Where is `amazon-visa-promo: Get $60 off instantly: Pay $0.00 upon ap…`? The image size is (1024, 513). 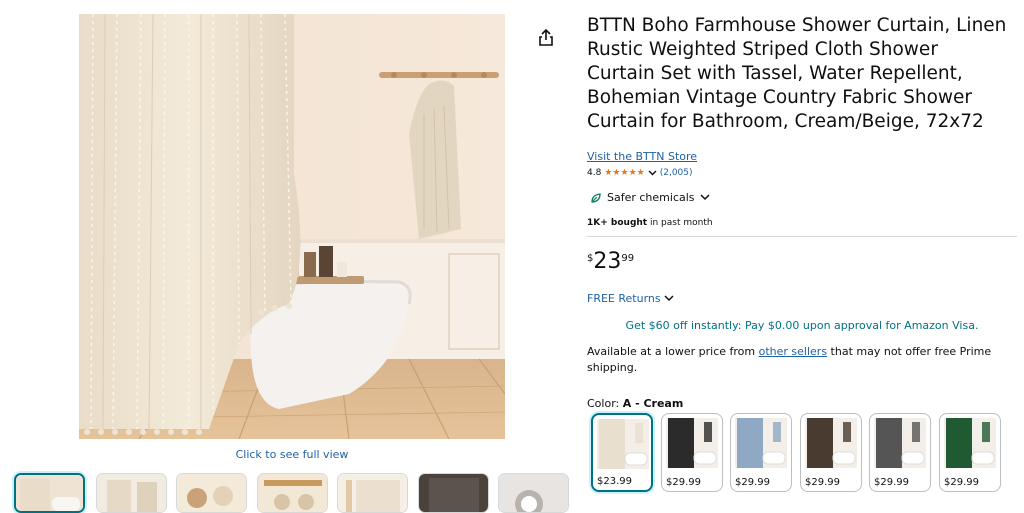
amazon-visa-promo: Get $60 off instantly: Pay $0.00 upon ap… is located at coordinates (802, 325).